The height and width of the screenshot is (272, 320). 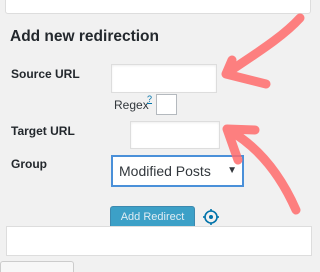 What do you see at coordinates (263, 51) in the screenshot?
I see `annotation-arrow-source` at bounding box center [263, 51].